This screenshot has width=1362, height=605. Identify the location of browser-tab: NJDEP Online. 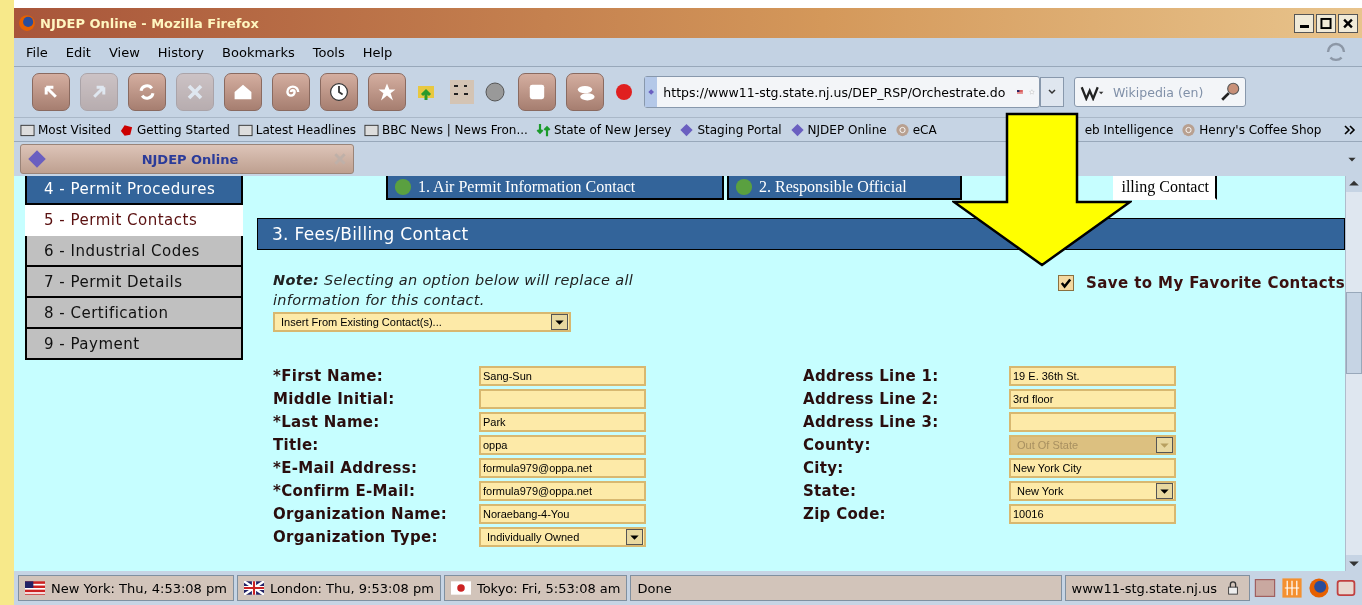
(187, 159).